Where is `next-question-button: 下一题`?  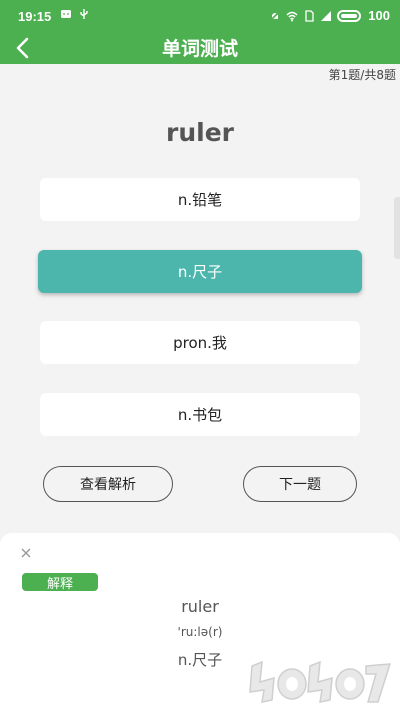
next-question-button: 下一题 is located at coordinates (300, 484).